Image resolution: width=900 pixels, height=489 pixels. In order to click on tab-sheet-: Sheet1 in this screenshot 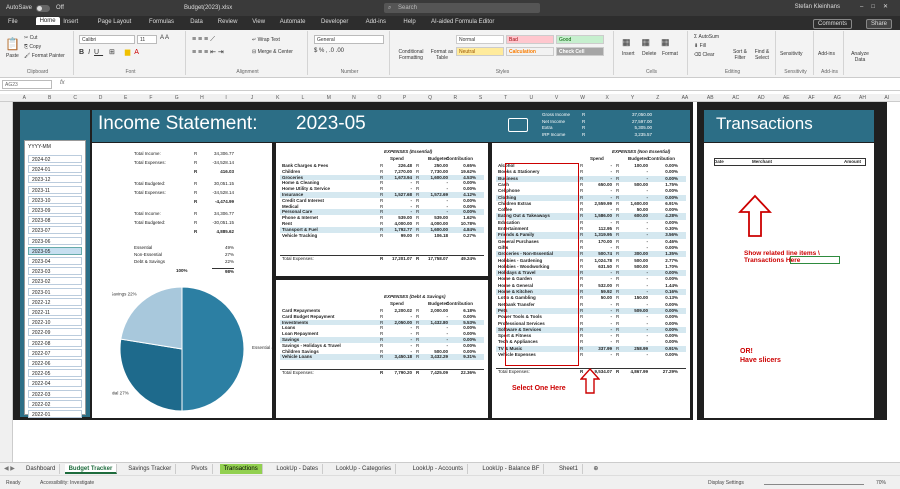, I will do `click(569, 469)`.